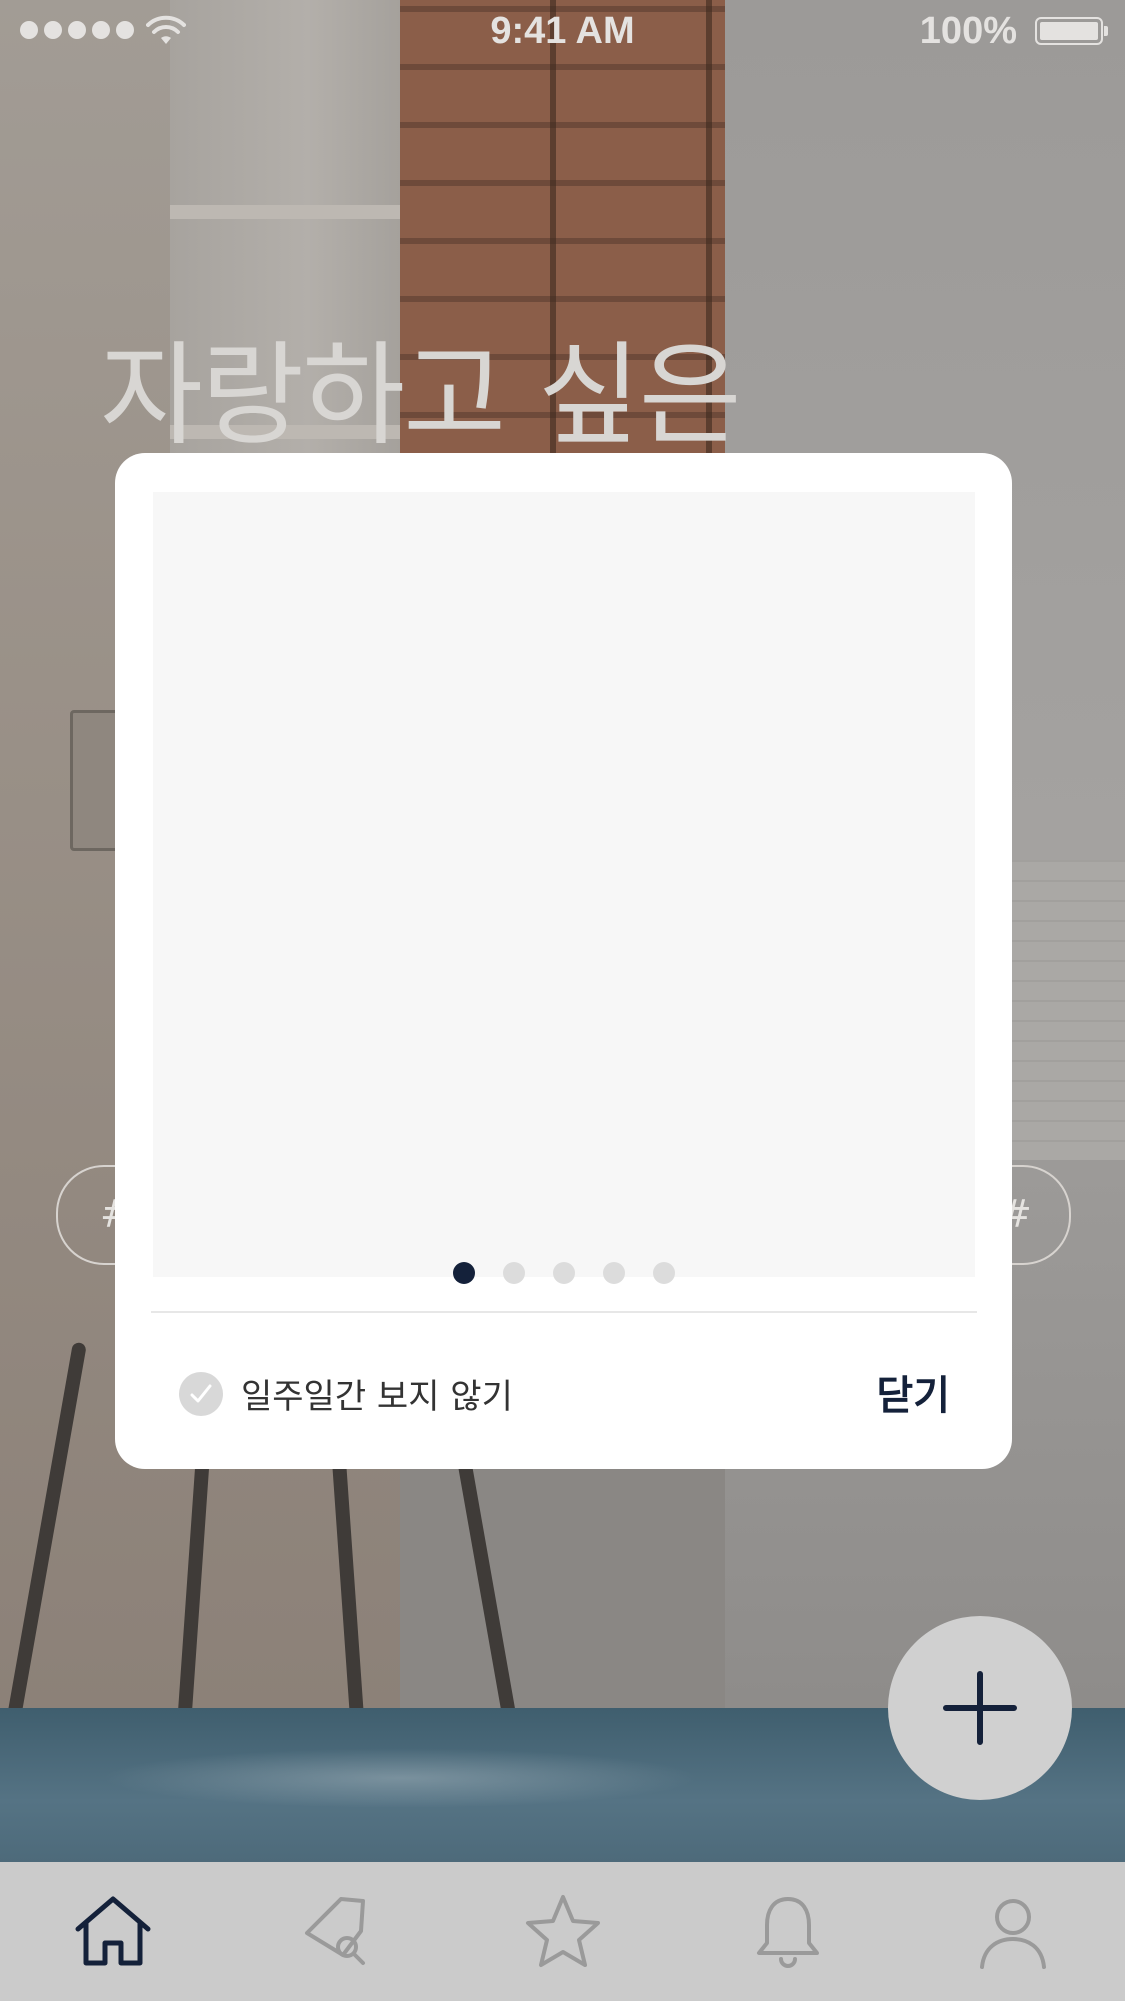 This screenshot has height=2001, width=1125. I want to click on close-button: 닫기, so click(913, 1392).